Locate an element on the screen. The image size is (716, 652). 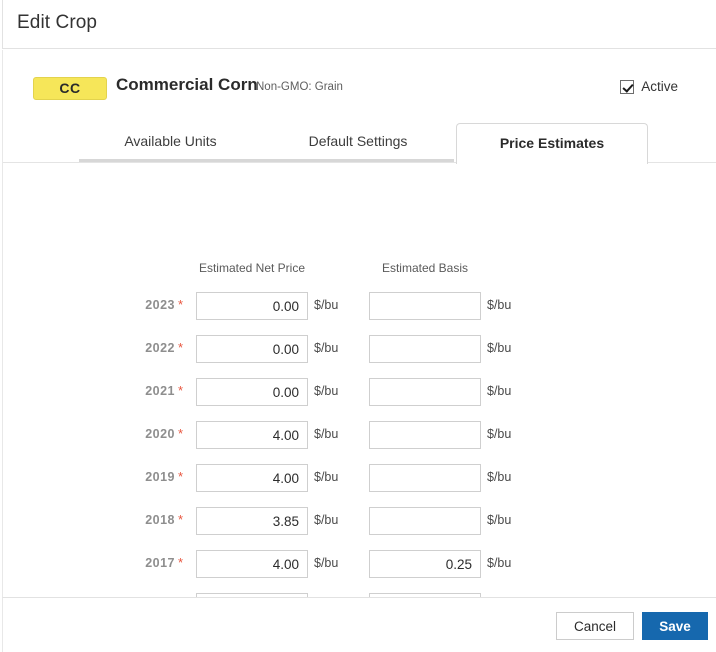
row-year-label: 2019 is located at coordinates (160, 477).